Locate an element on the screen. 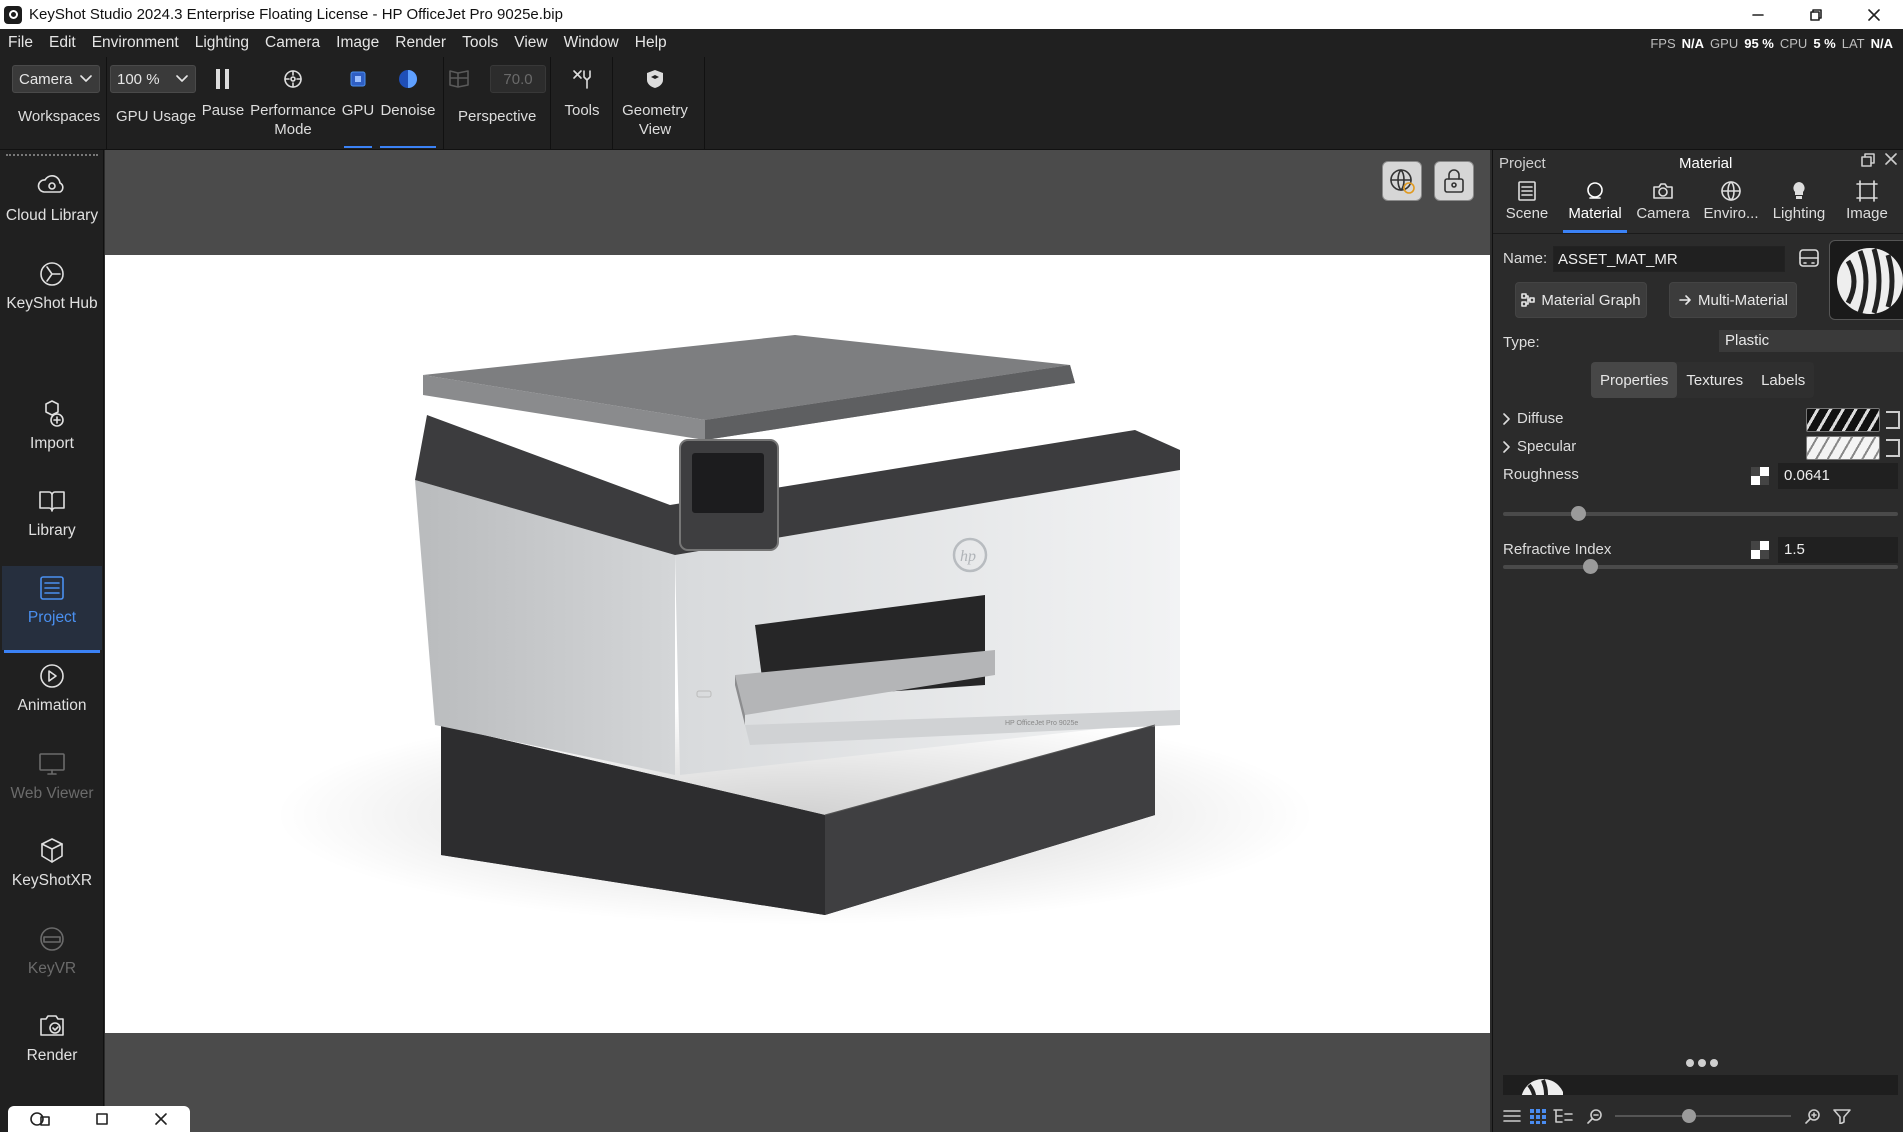 The width and height of the screenshot is (1903, 1132). menu-render: Render is located at coordinates (420, 43).